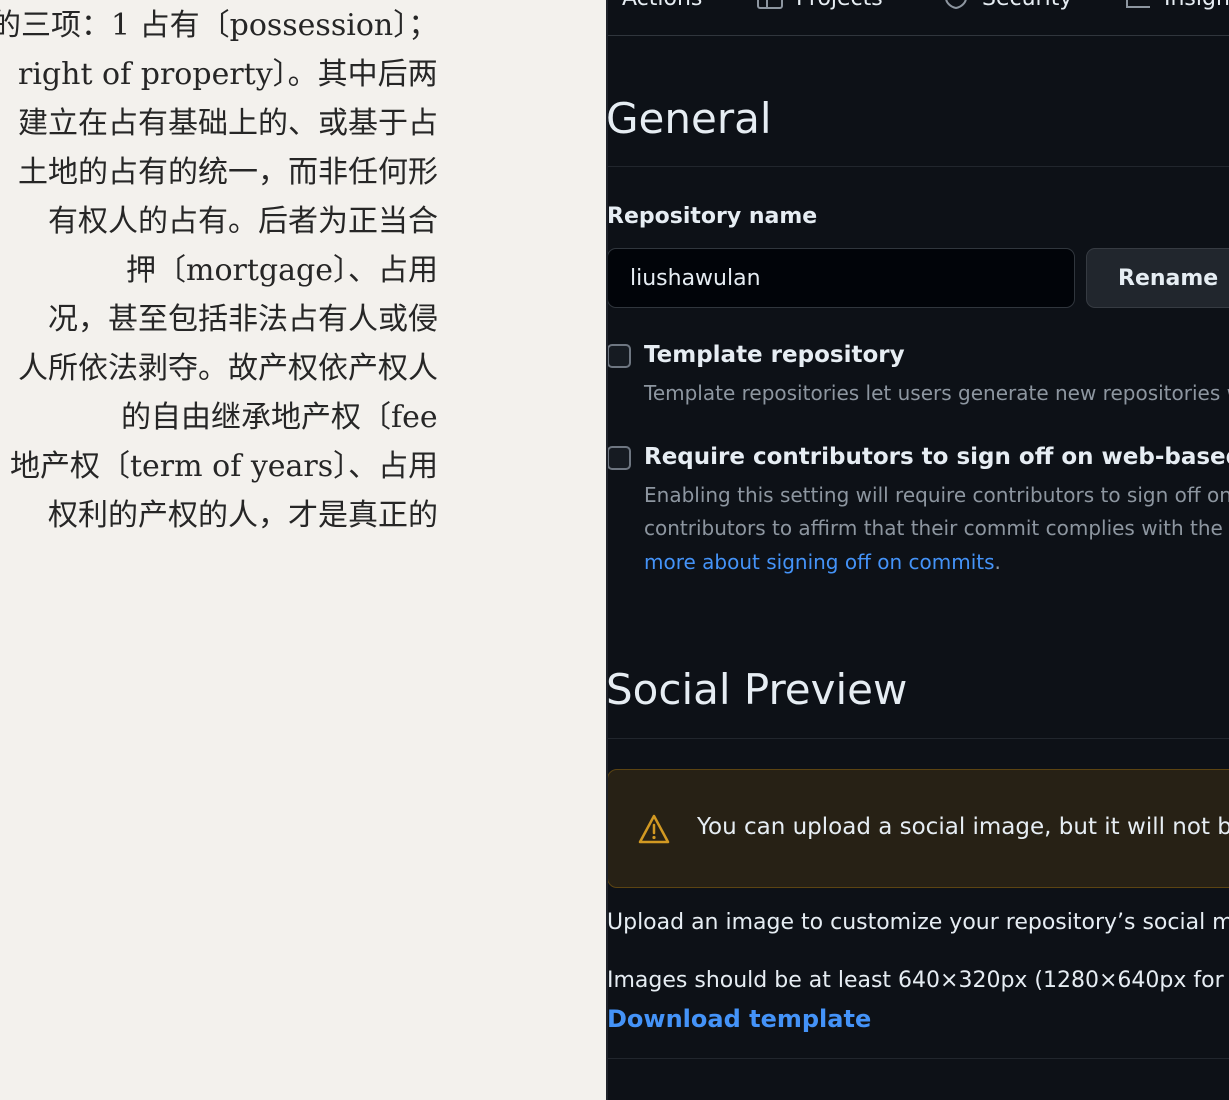 Image resolution: width=1229 pixels, height=1100 pixels. Describe the element at coordinates (918, 1058) in the screenshot. I see `bottom-divider` at that location.